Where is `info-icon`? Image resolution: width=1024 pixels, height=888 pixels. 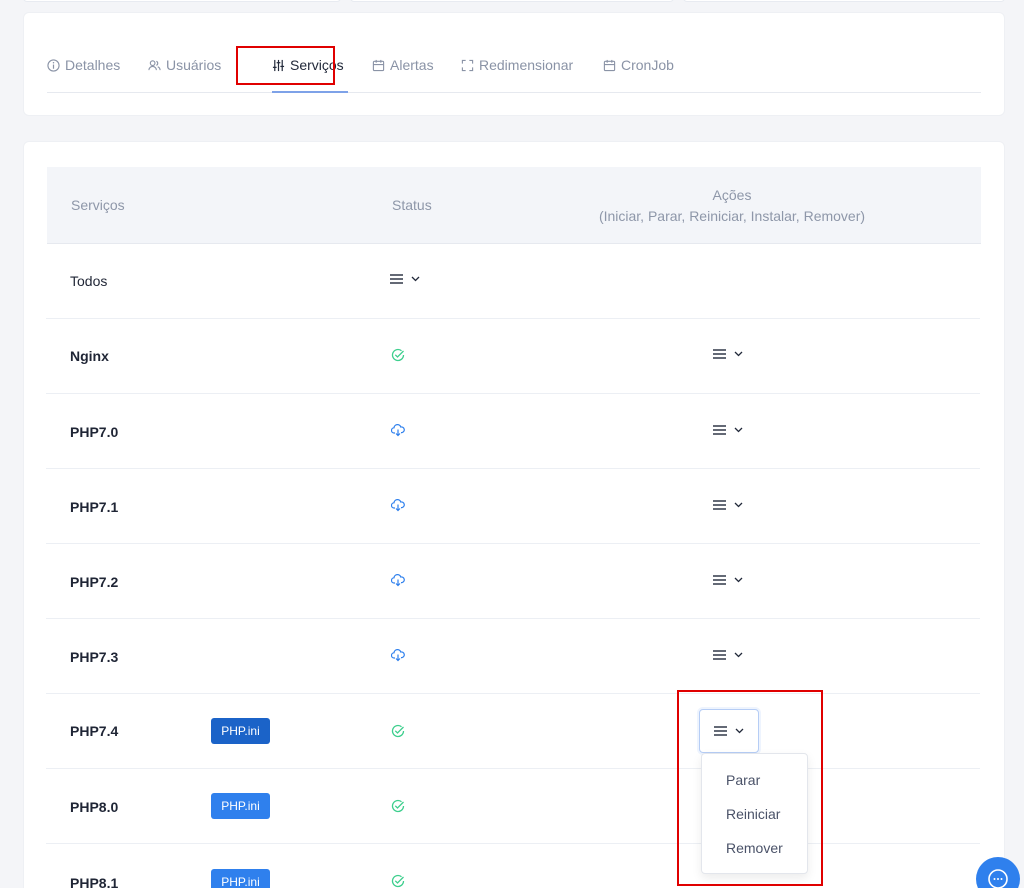
info-icon is located at coordinates (53, 65).